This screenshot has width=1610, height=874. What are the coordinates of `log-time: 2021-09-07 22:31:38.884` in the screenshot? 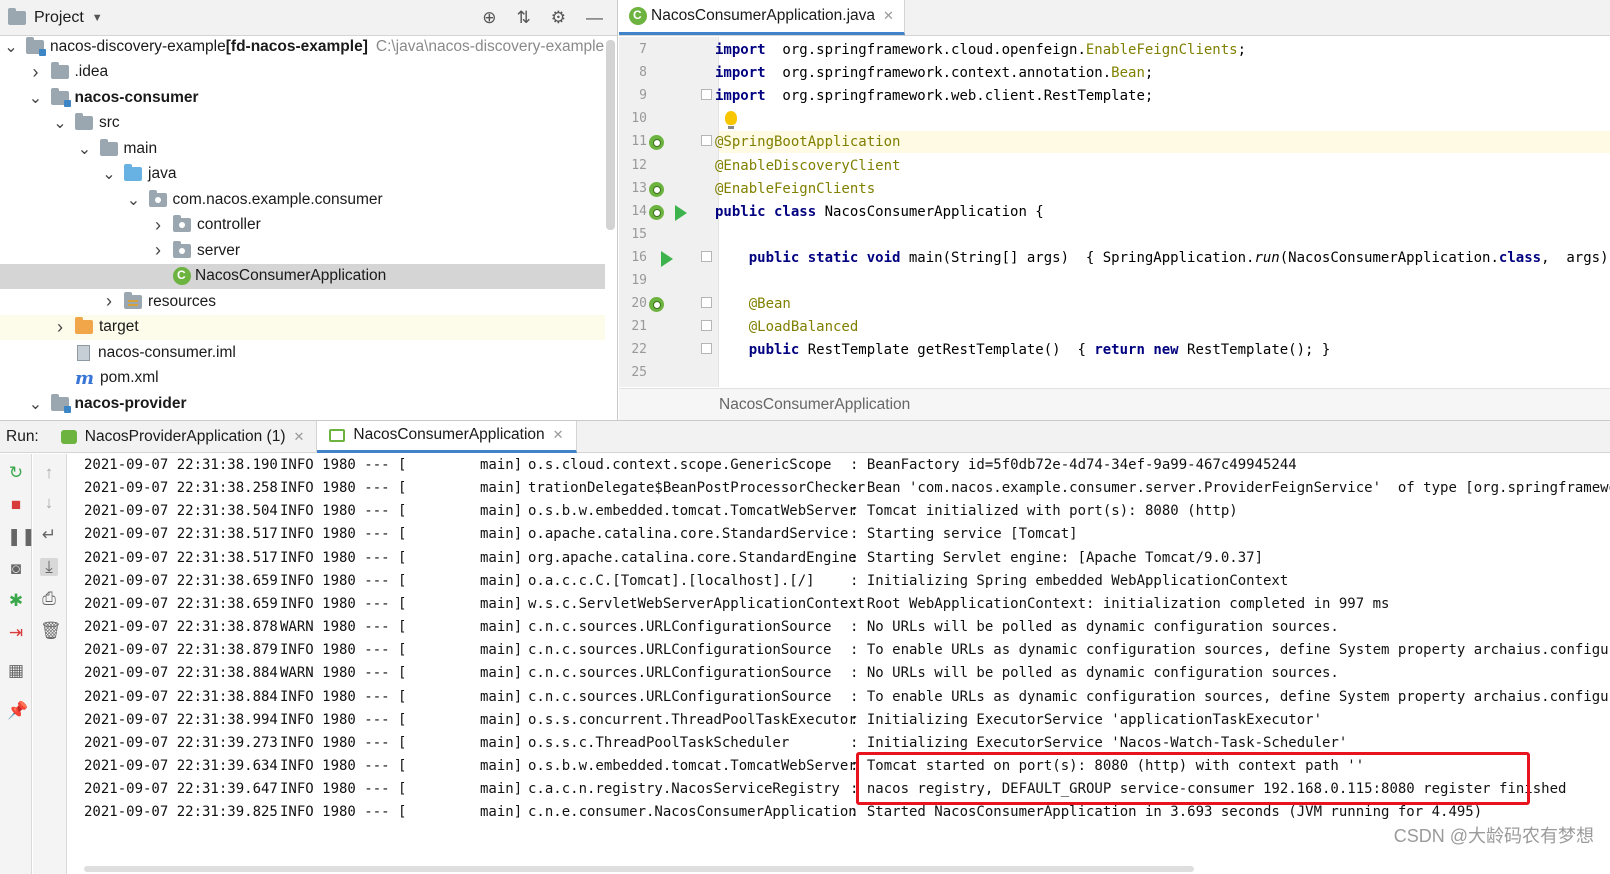 It's located at (181, 696).